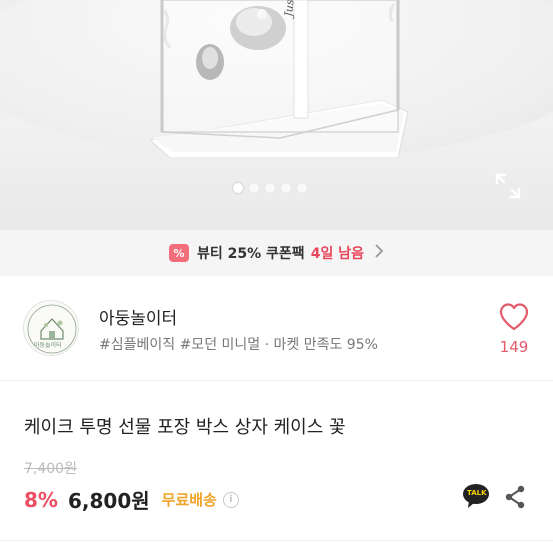  I want to click on fullscreen-expand-icon, so click(508, 186).